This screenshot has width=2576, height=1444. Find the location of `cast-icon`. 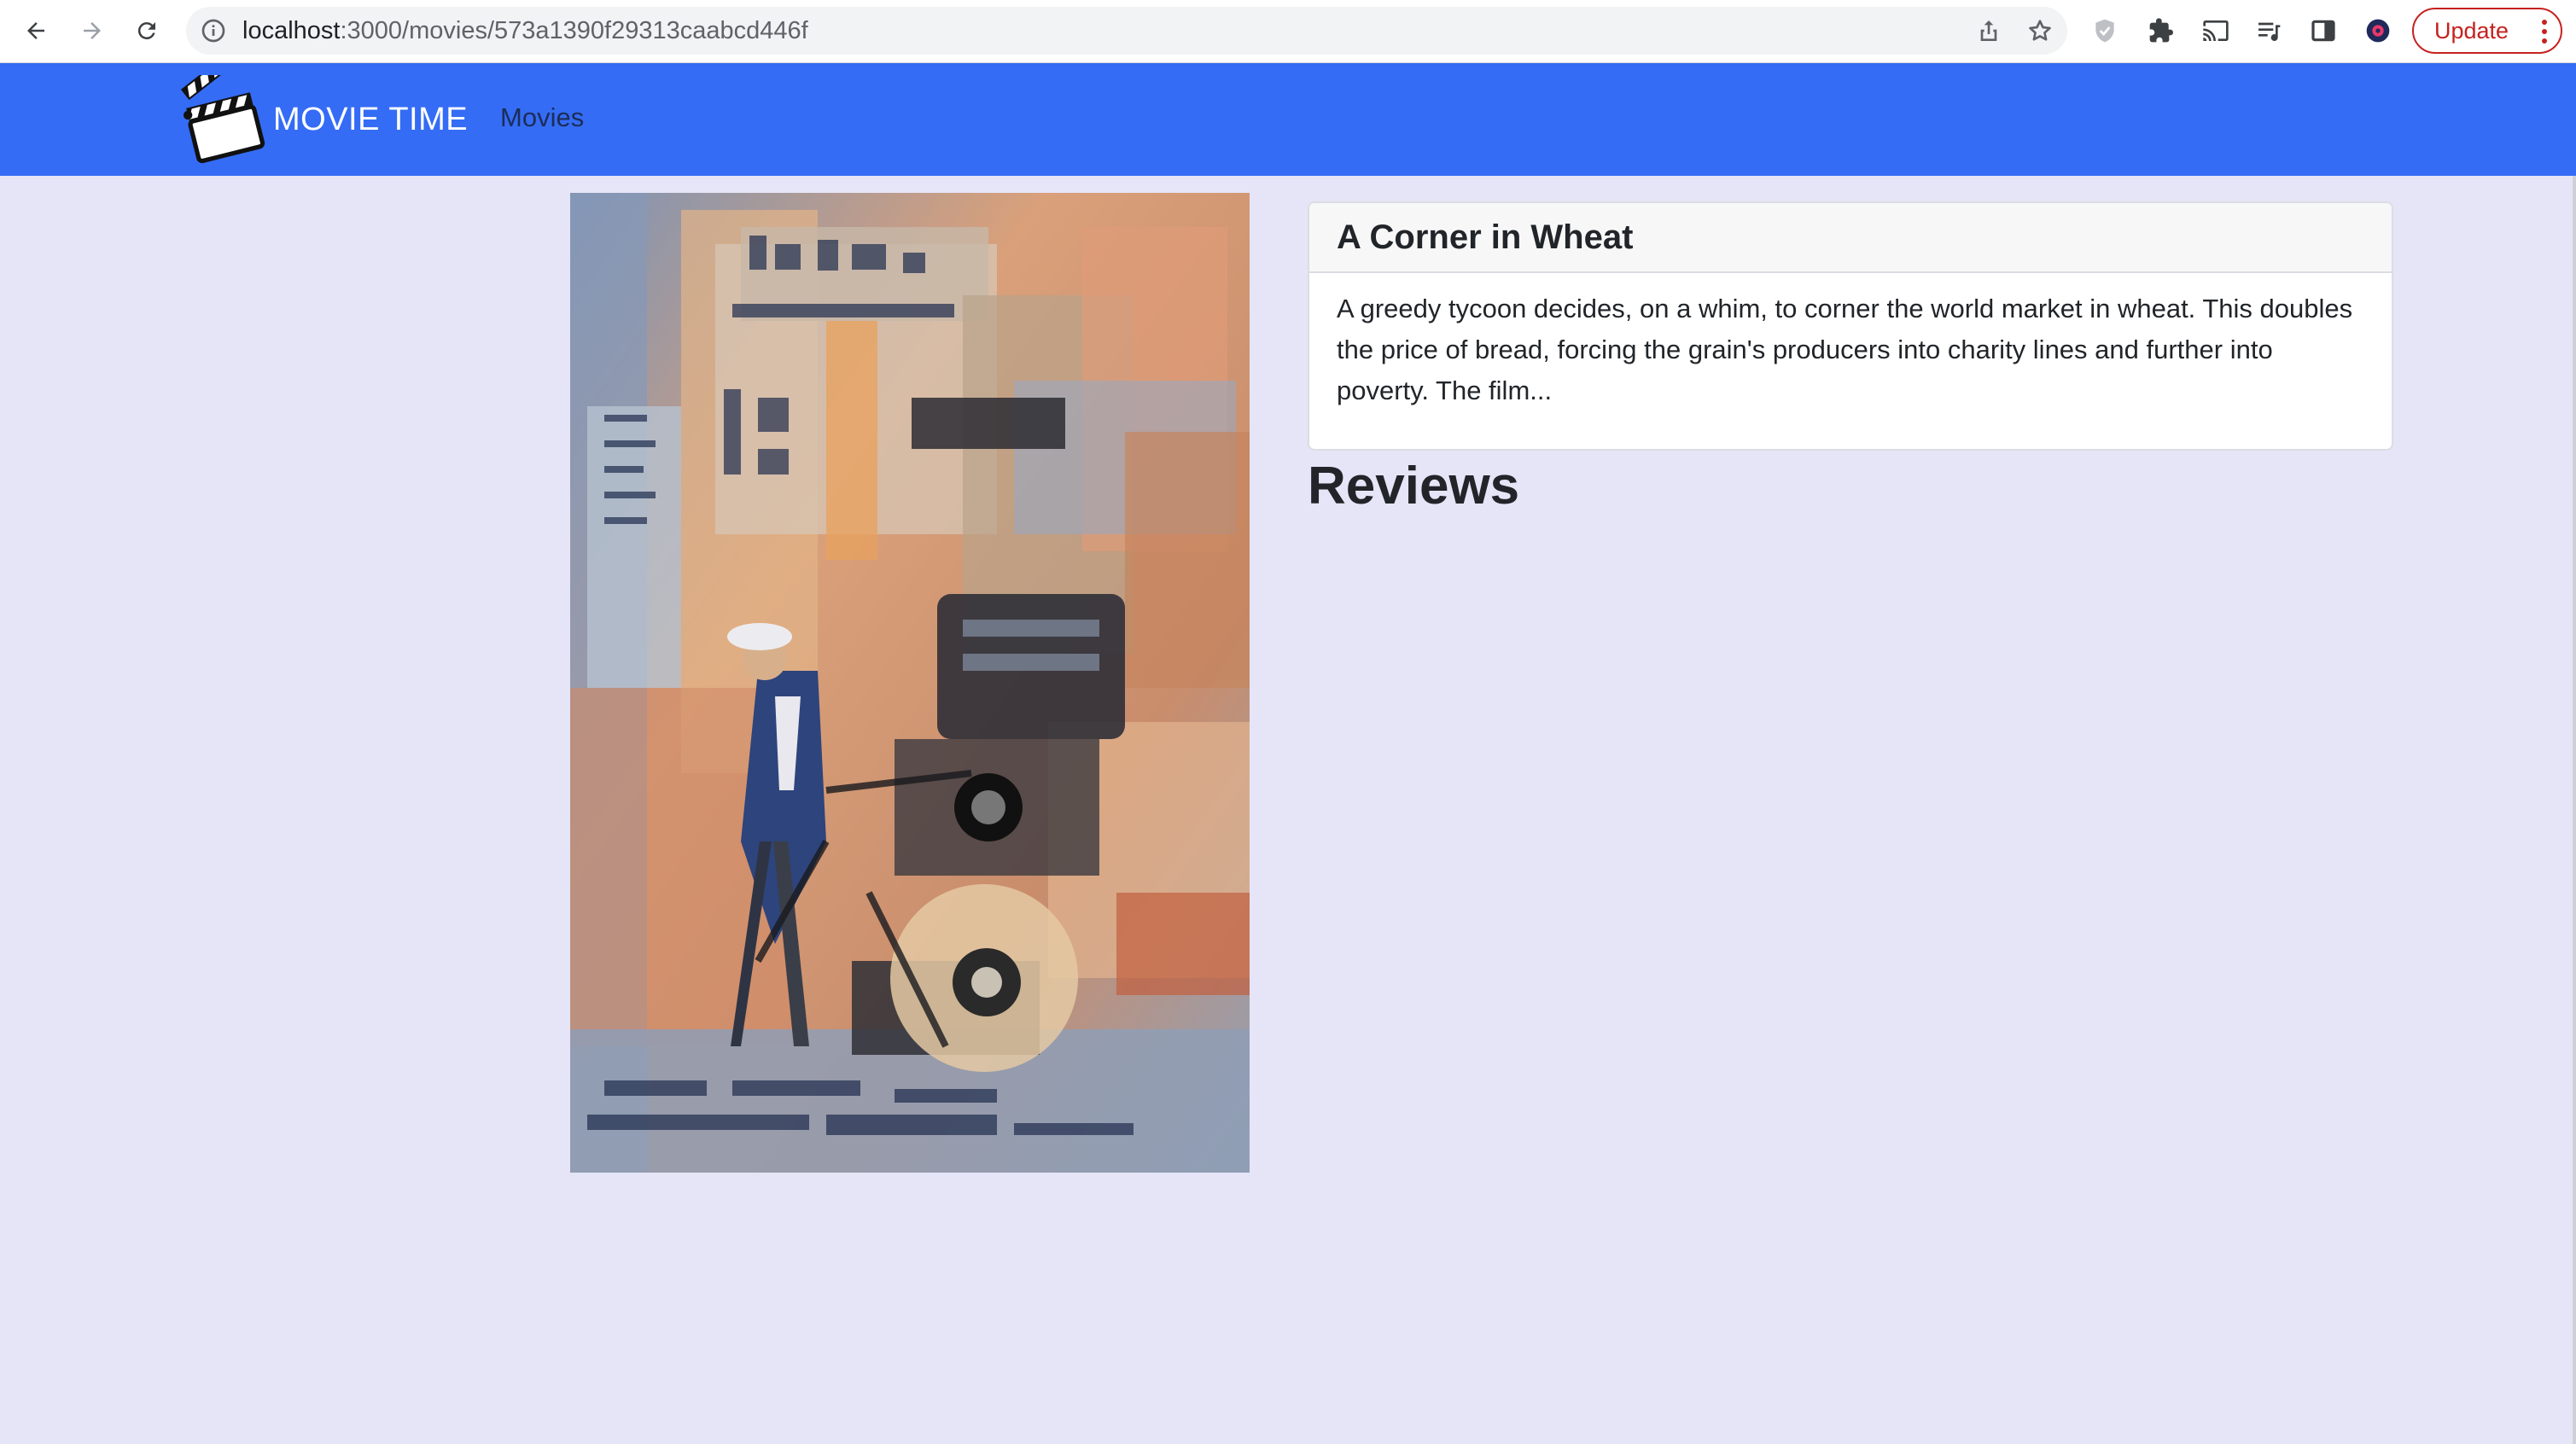

cast-icon is located at coordinates (2215, 30).